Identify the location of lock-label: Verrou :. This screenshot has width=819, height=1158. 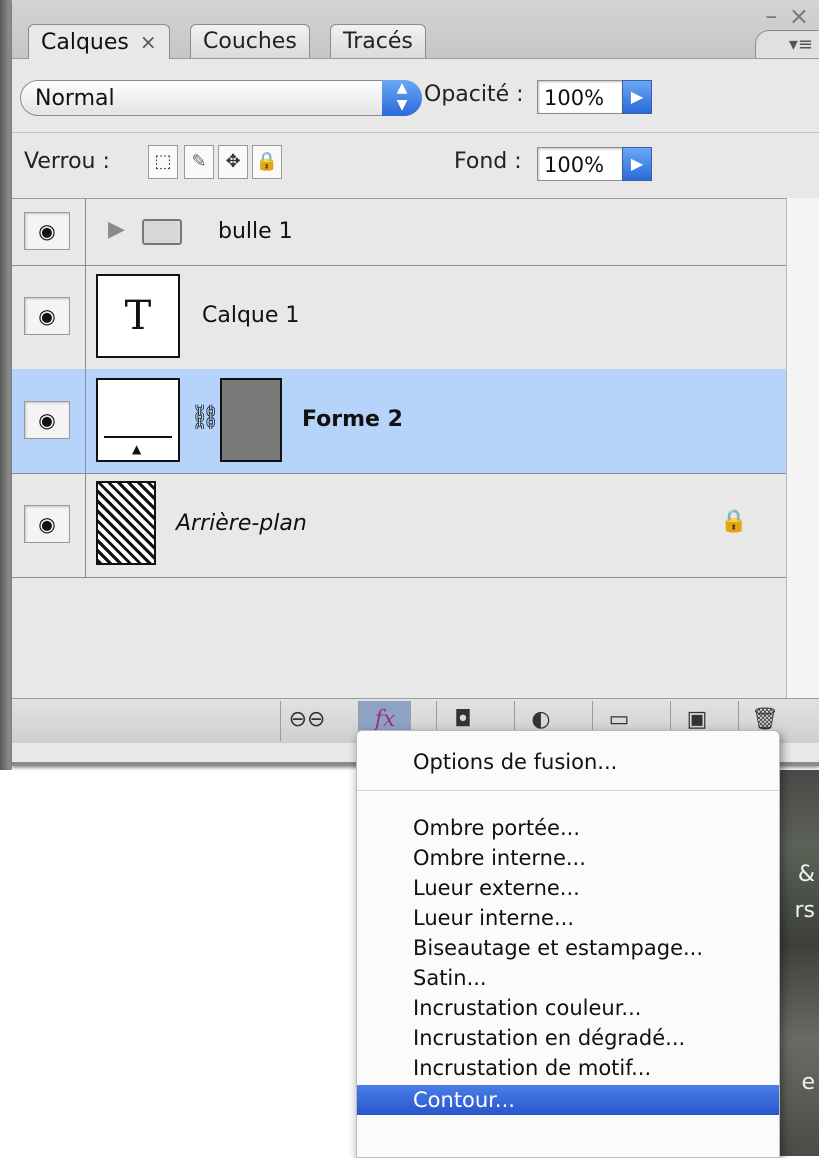
(67, 161).